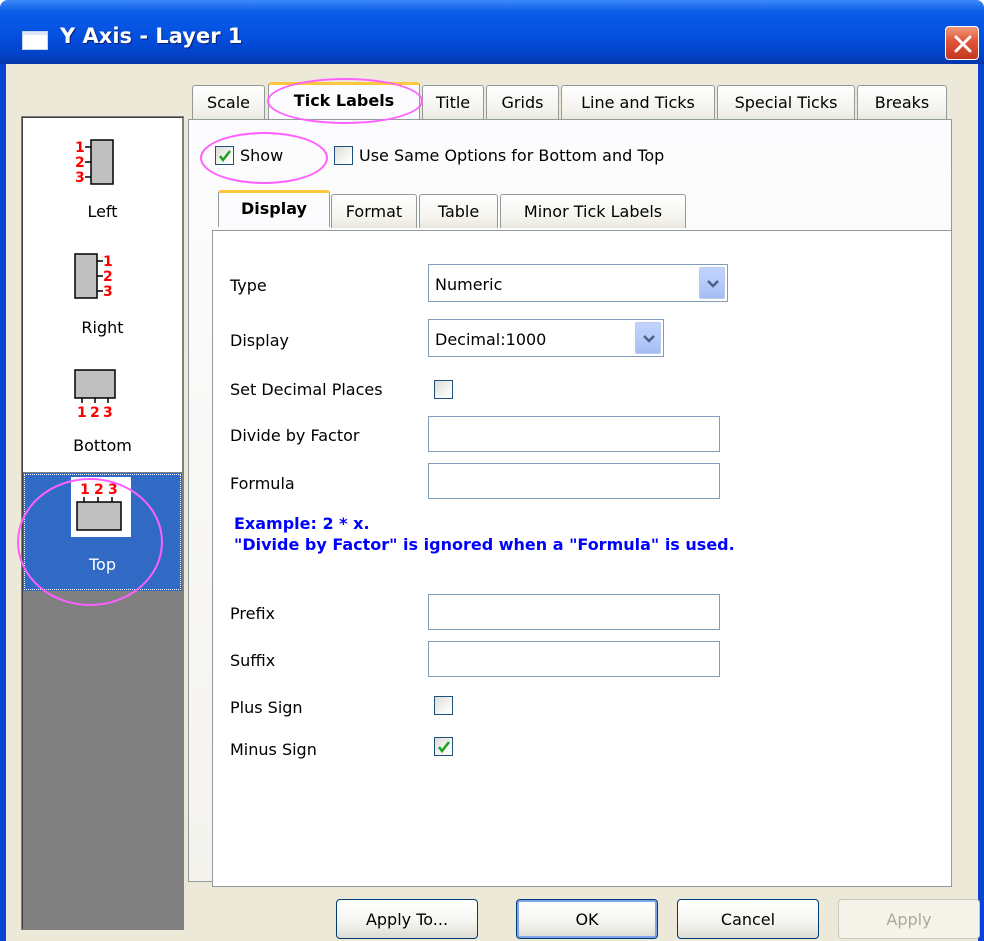  I want to click on close-icon, so click(963, 44).